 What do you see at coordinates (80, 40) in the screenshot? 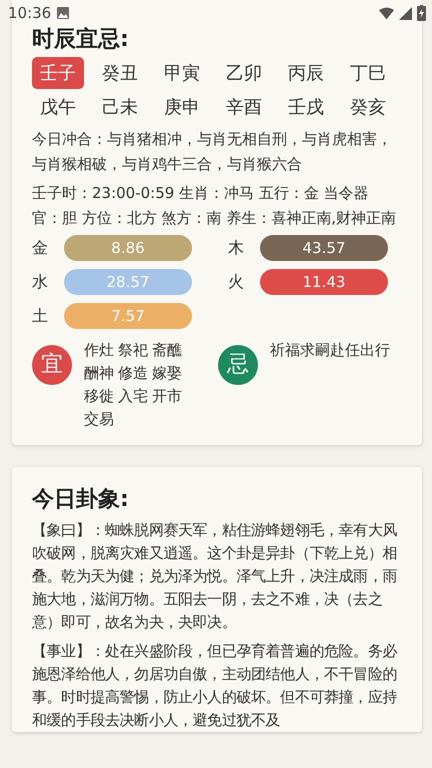
I see `section-title: 时辰宜忌:` at bounding box center [80, 40].